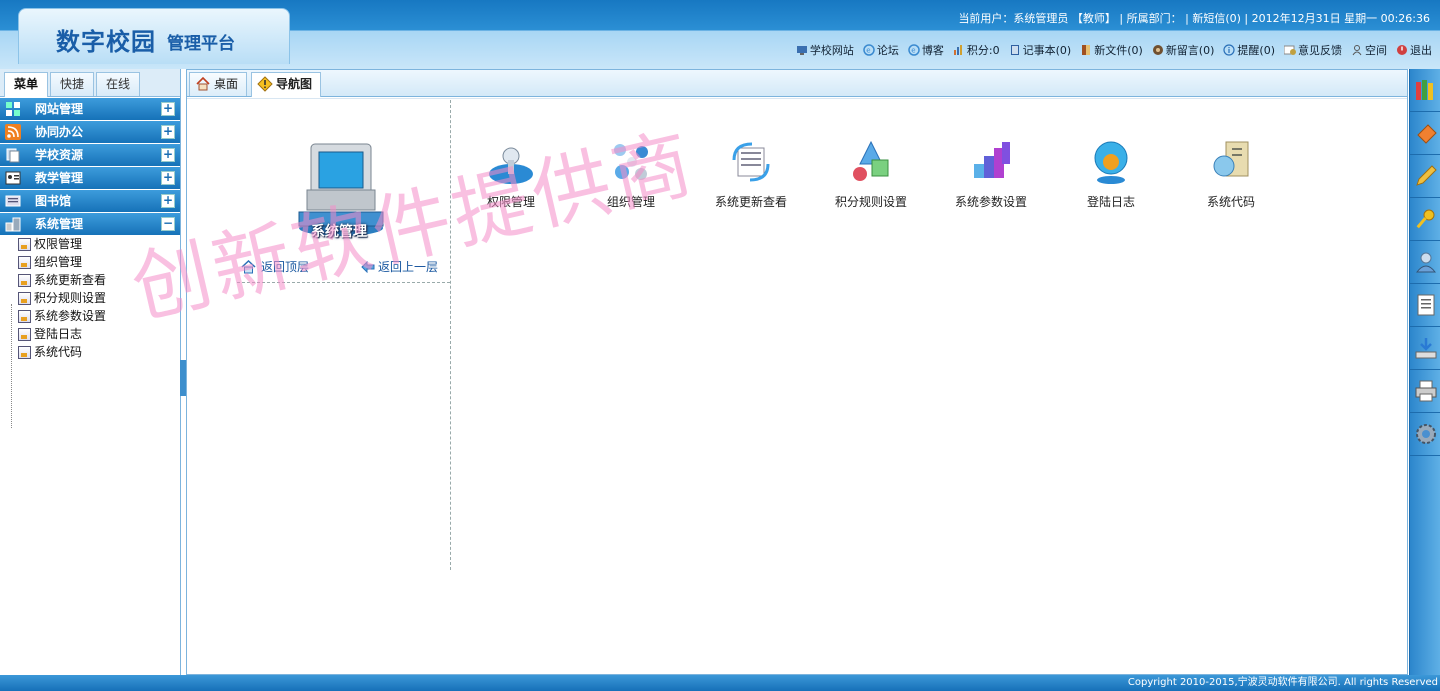 The image size is (1440, 691). Describe the element at coordinates (1402, 50) in the screenshot. I see `logout-icon` at that location.